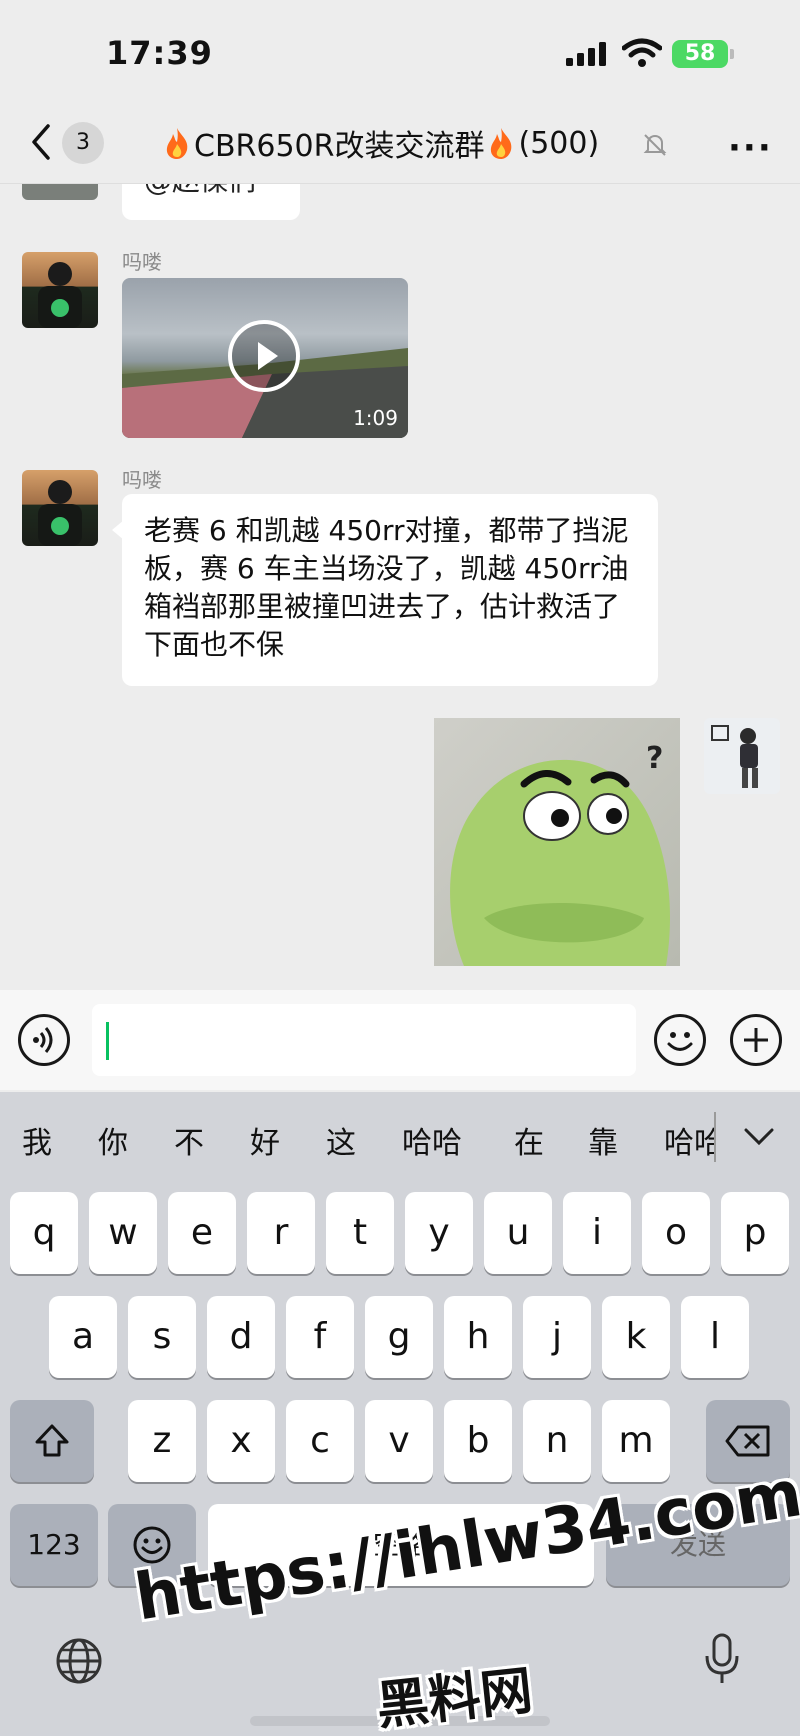 The image size is (800, 1736). I want to click on watermark-site-name: 黑料网, so click(454, 1698).